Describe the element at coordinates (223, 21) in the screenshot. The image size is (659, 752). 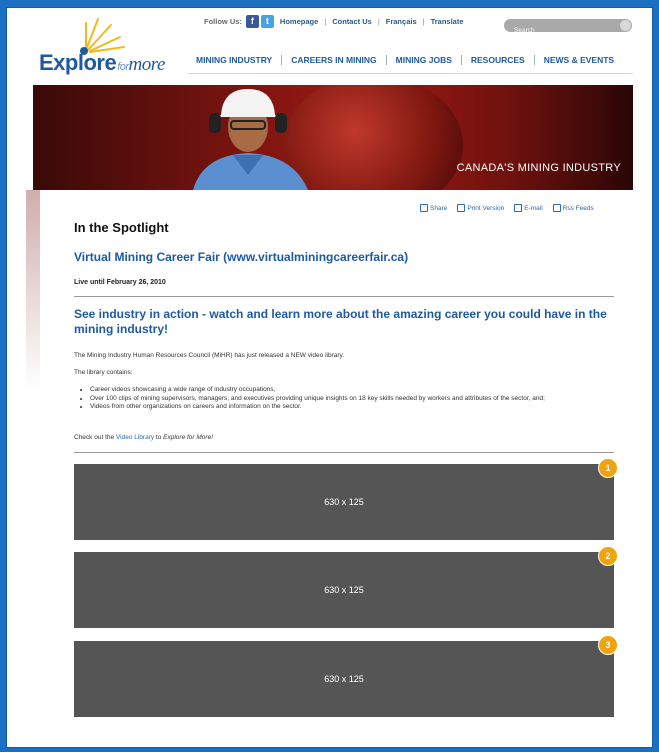
I see `follow-us-label: Follow Us:` at that location.